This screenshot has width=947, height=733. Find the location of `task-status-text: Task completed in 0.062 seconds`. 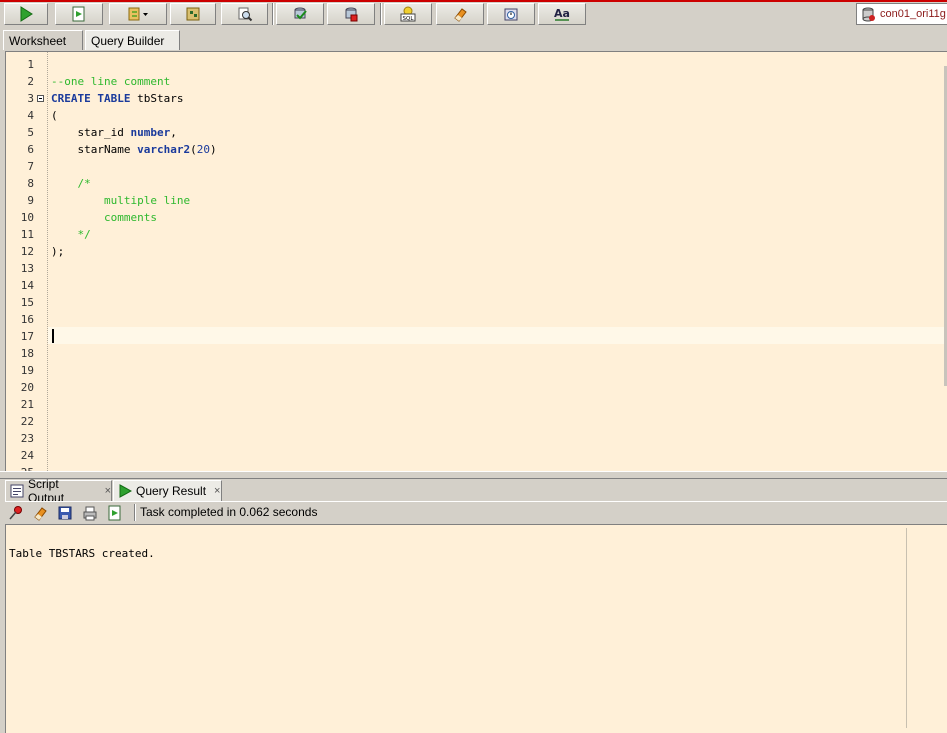

task-status-text: Task completed in 0.062 seconds is located at coordinates (229, 512).